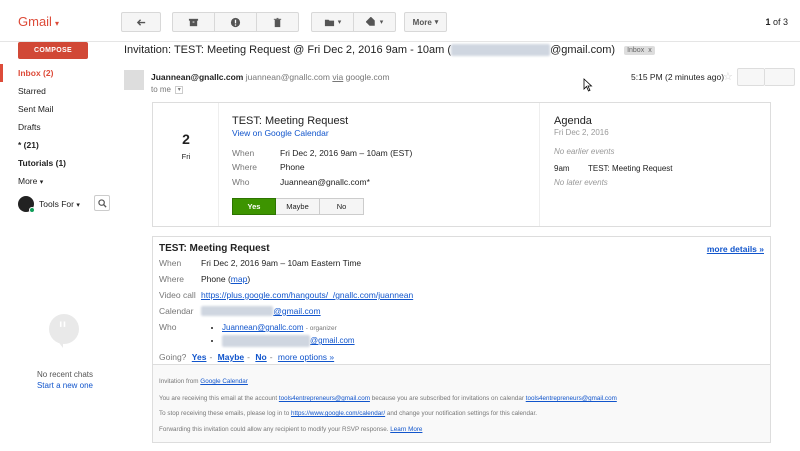 This screenshot has height=451, width=800. Describe the element at coordinates (180, 327) in the screenshot. I see `details-who-row: Who` at that location.